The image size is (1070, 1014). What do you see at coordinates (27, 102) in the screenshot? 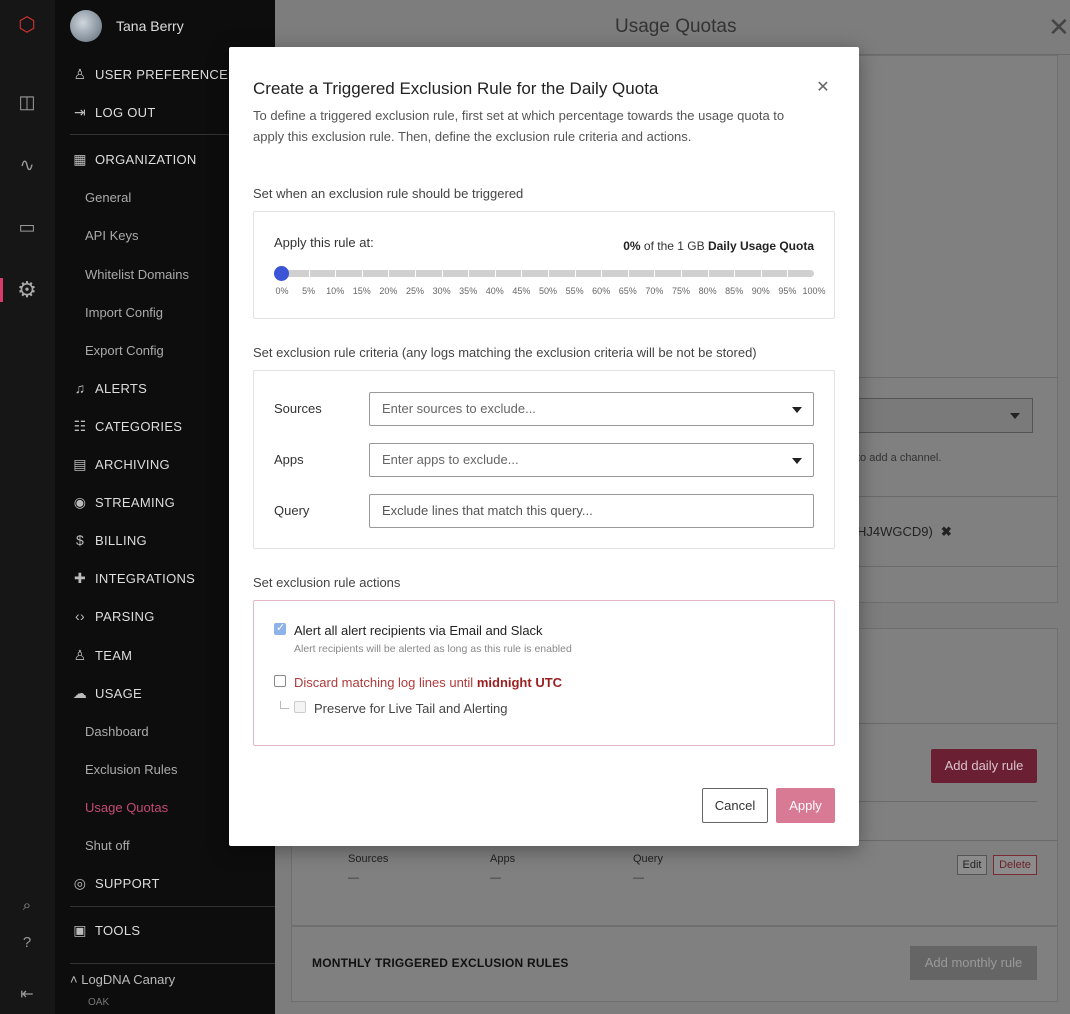
I see `views-icon: ◫` at bounding box center [27, 102].